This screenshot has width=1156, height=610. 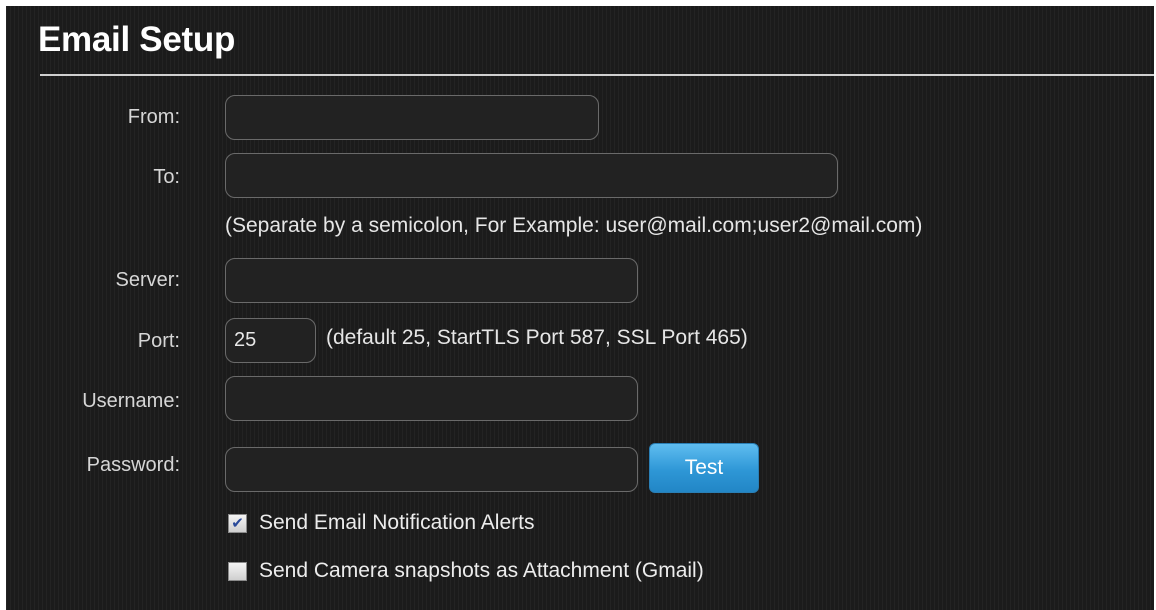 I want to click on port-field, so click(x=270, y=340).